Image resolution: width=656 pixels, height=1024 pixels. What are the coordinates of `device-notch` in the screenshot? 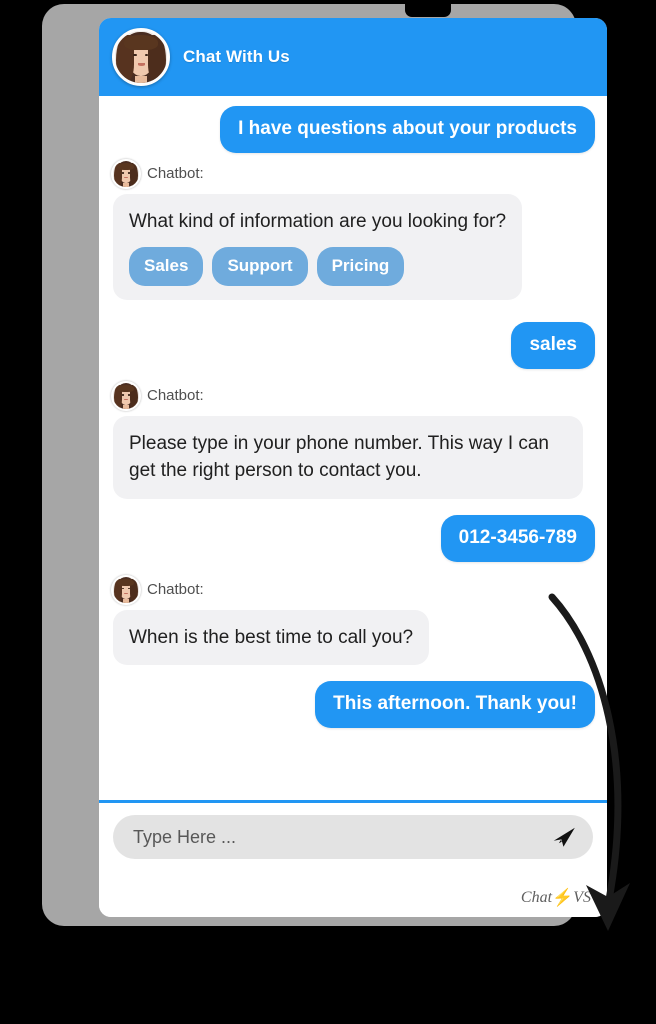 It's located at (428, 10).